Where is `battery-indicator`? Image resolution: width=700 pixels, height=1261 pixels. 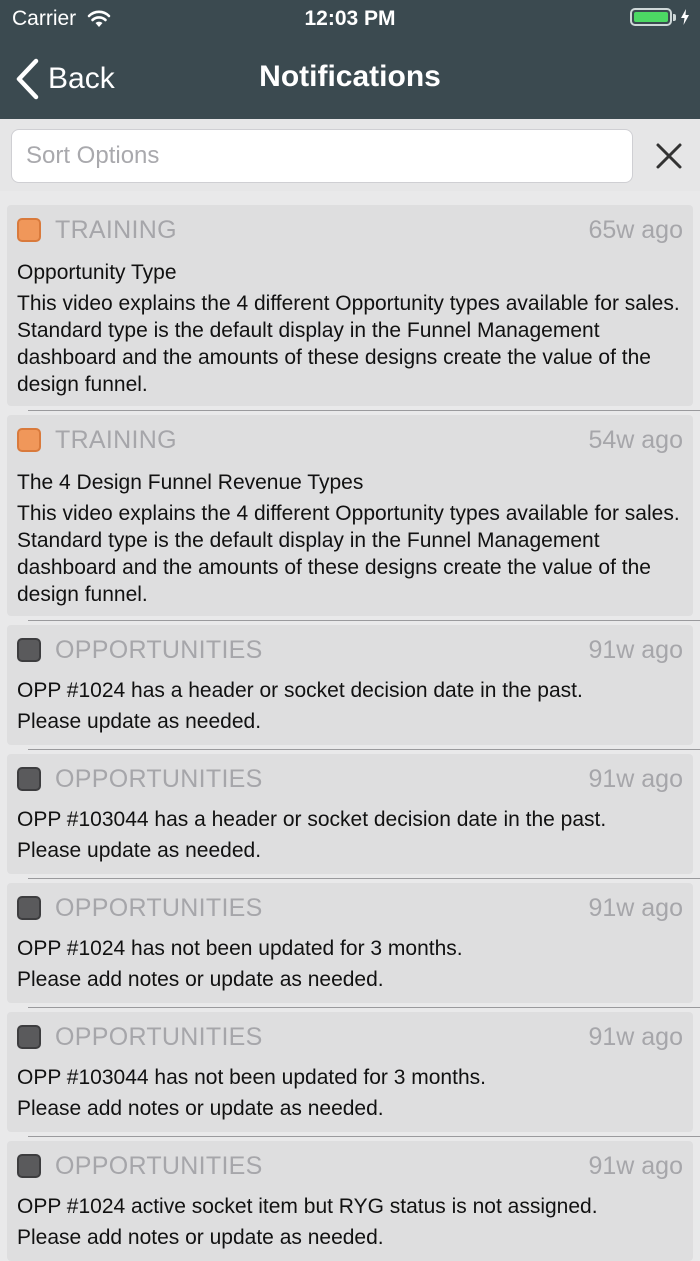
battery-indicator is located at coordinates (660, 17).